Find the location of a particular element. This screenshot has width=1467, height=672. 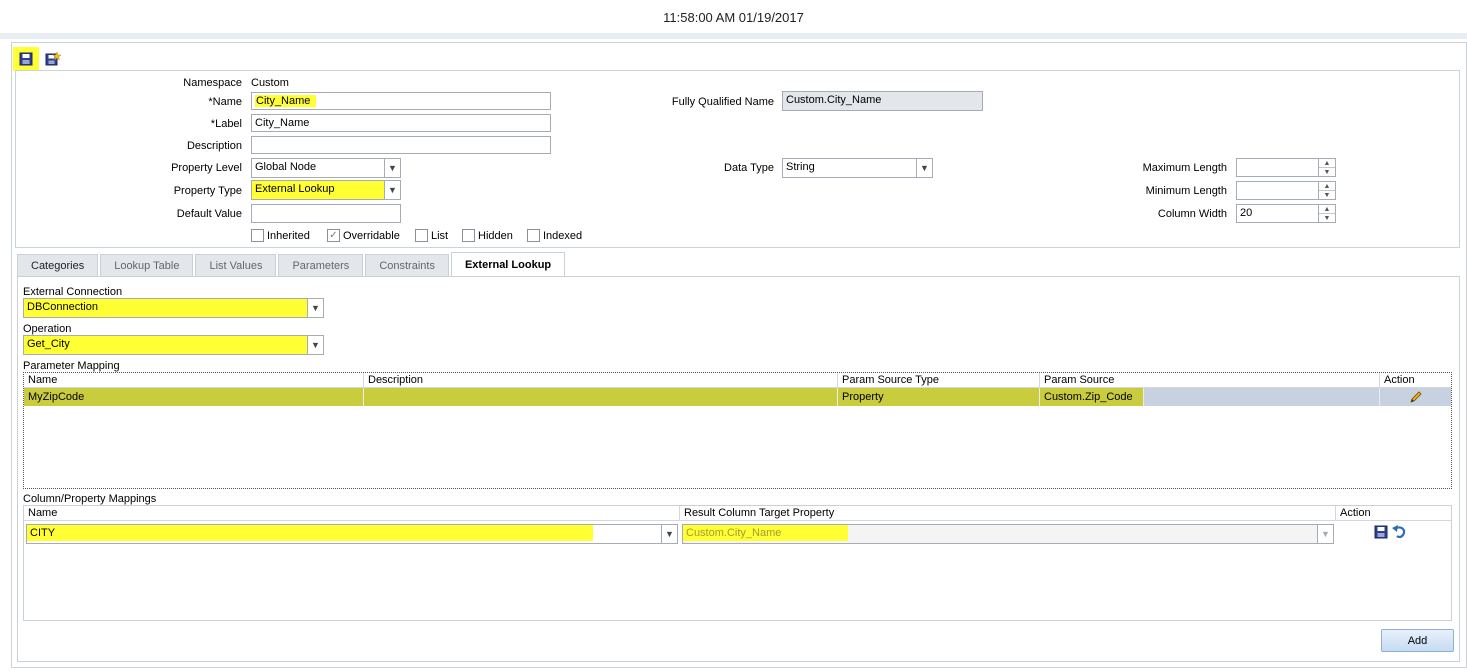

target-property-select: Custom.City_Name ▼ is located at coordinates (1008, 534).